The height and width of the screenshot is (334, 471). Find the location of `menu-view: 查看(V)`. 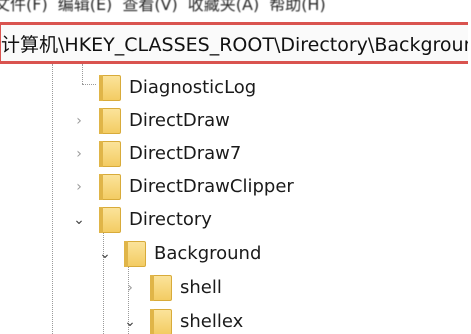

menu-view: 查看(V) is located at coordinates (149, 7).